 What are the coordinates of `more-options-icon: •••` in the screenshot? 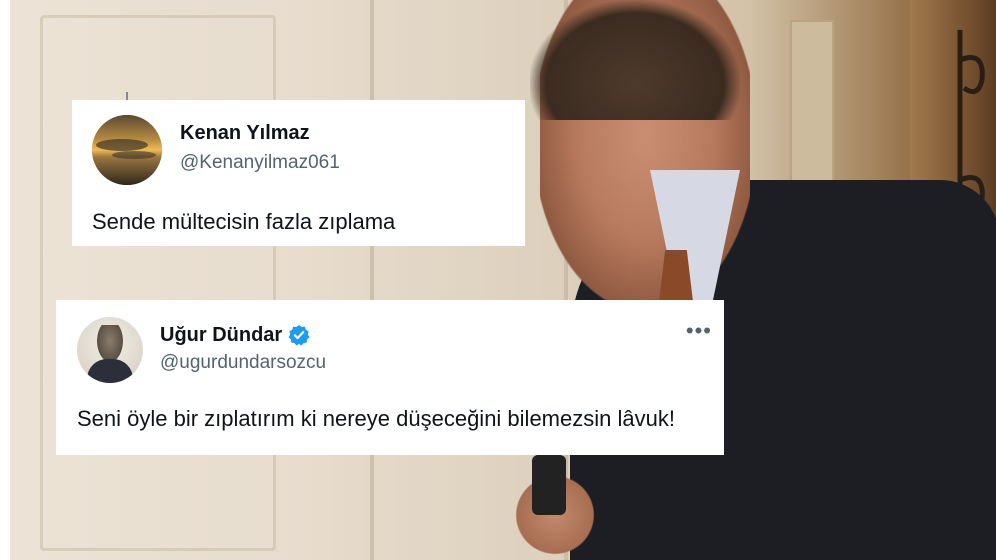 It's located at (699, 331).